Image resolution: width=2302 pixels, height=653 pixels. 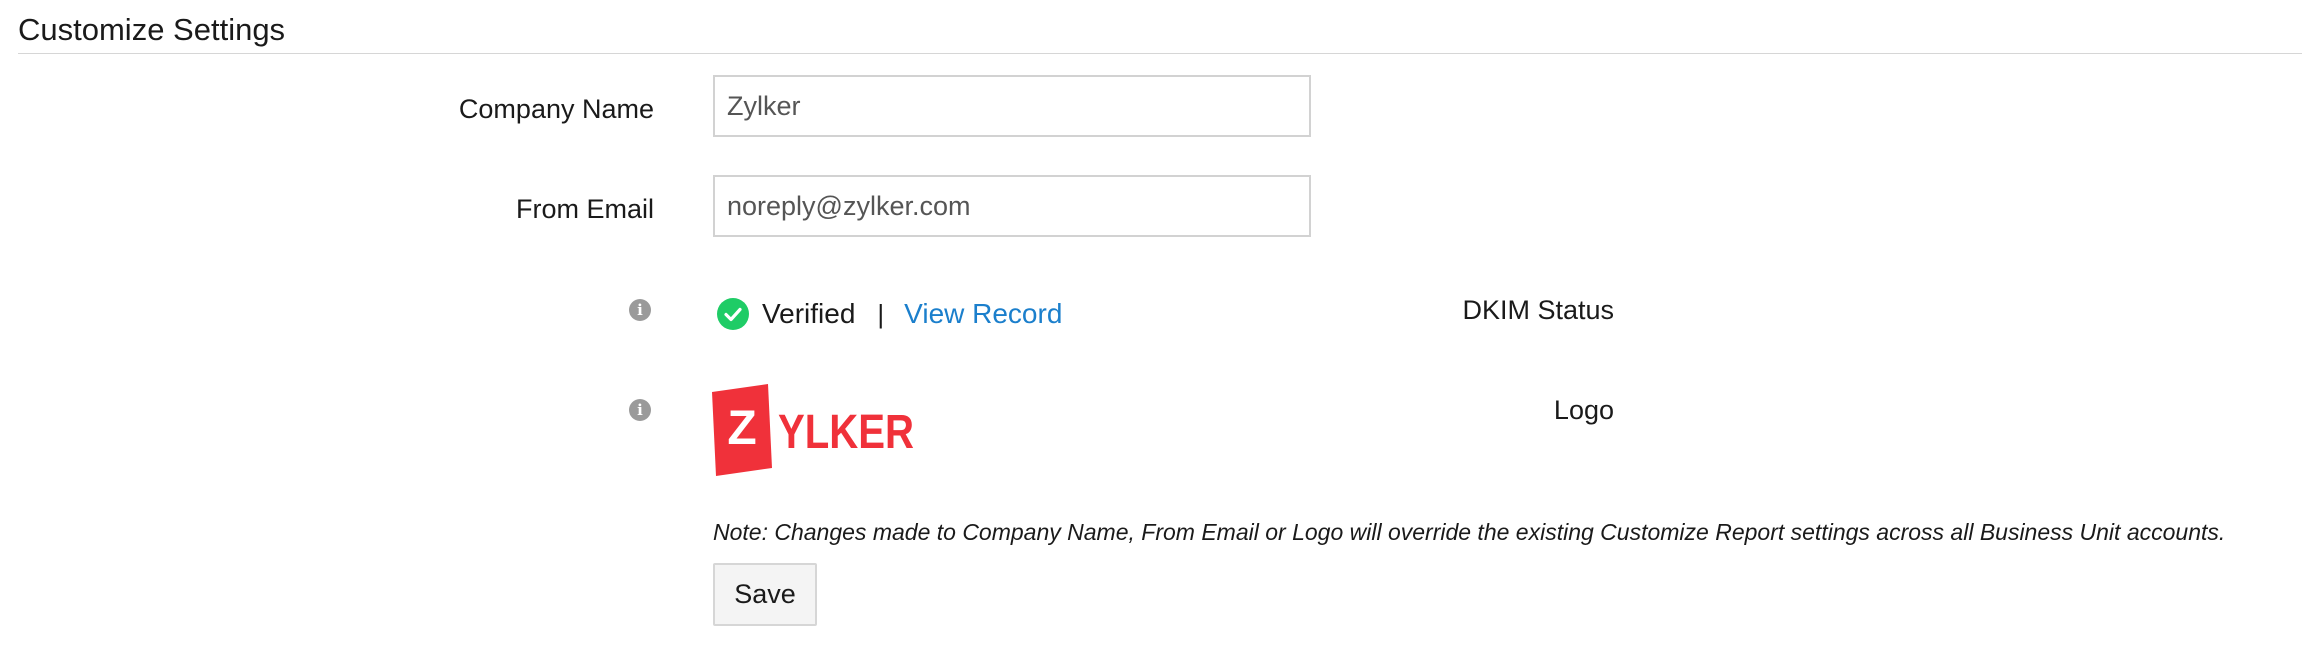 What do you see at coordinates (733, 314) in the screenshot?
I see `check-circle-icon` at bounding box center [733, 314].